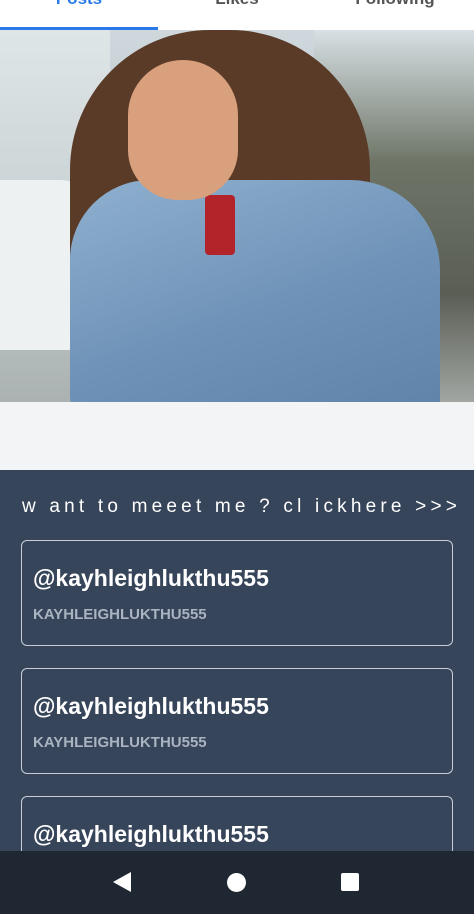 The width and height of the screenshot is (474, 914). Describe the element at coordinates (236, 4) in the screenshot. I see `tab-likes-label: Likes` at that location.